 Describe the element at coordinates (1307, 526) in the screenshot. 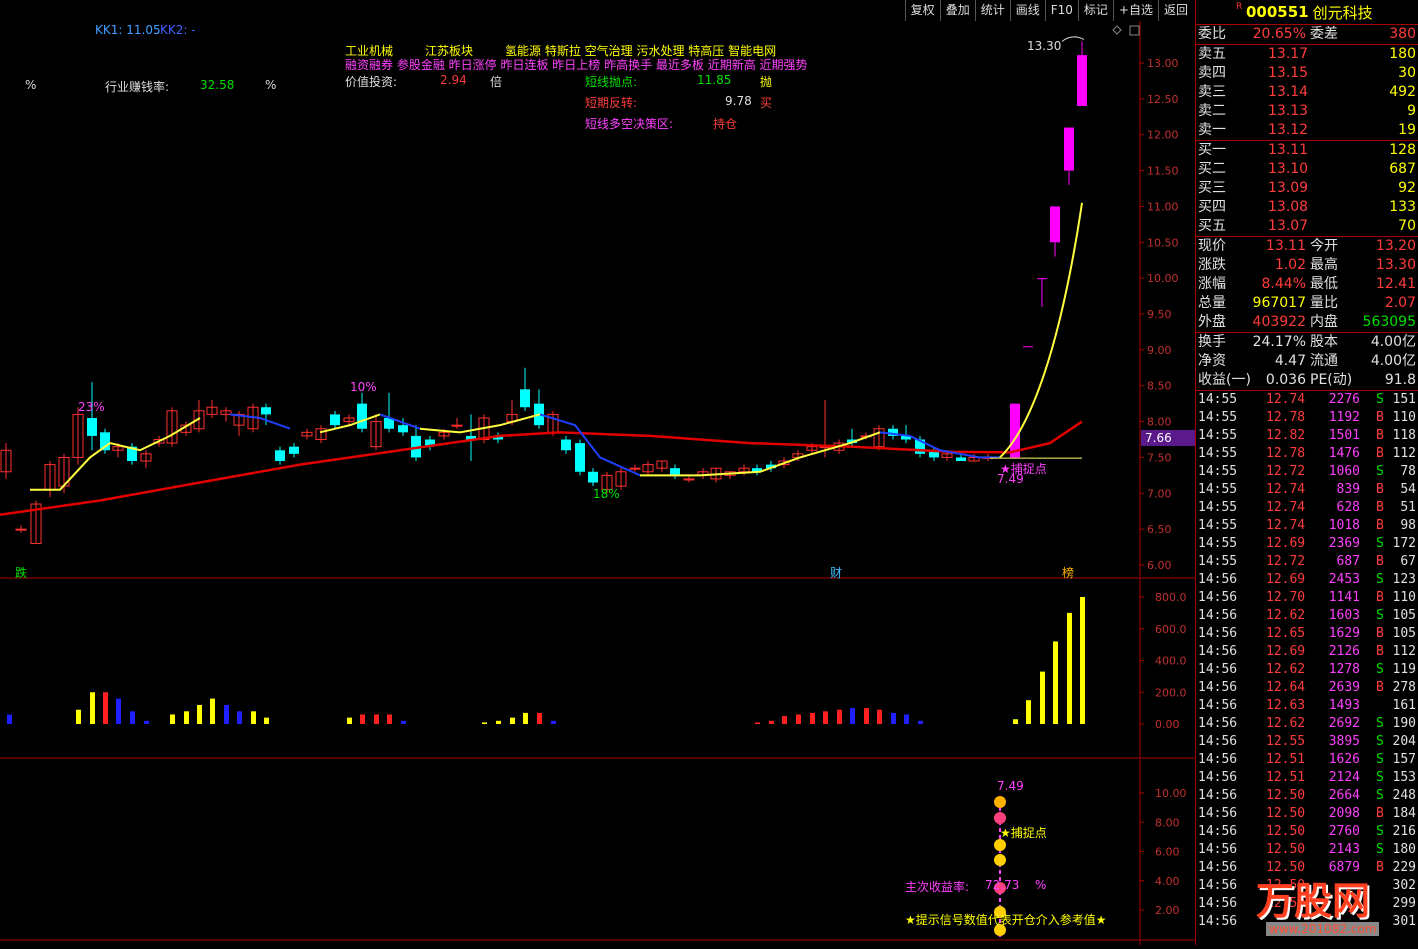

I see `tick-row: 14:55 12.74 1018 B 98` at that location.